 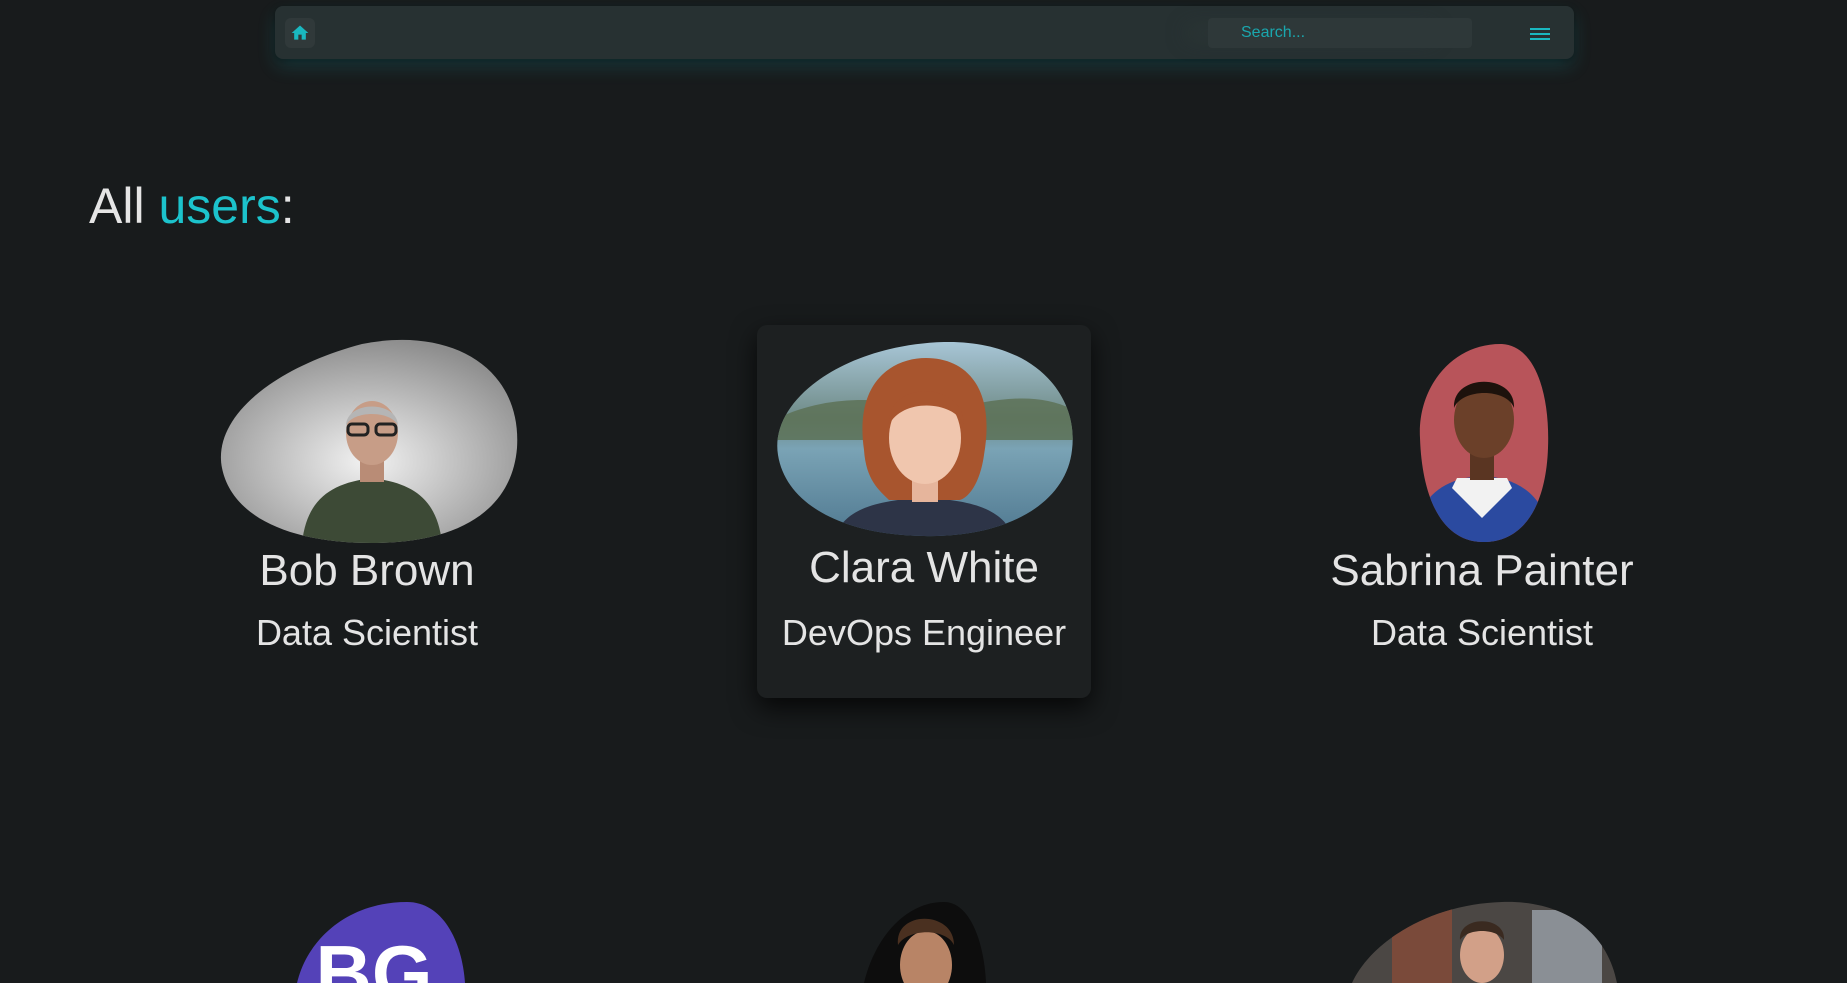 I want to click on page-title-prefix: All, so click(x=124, y=206).